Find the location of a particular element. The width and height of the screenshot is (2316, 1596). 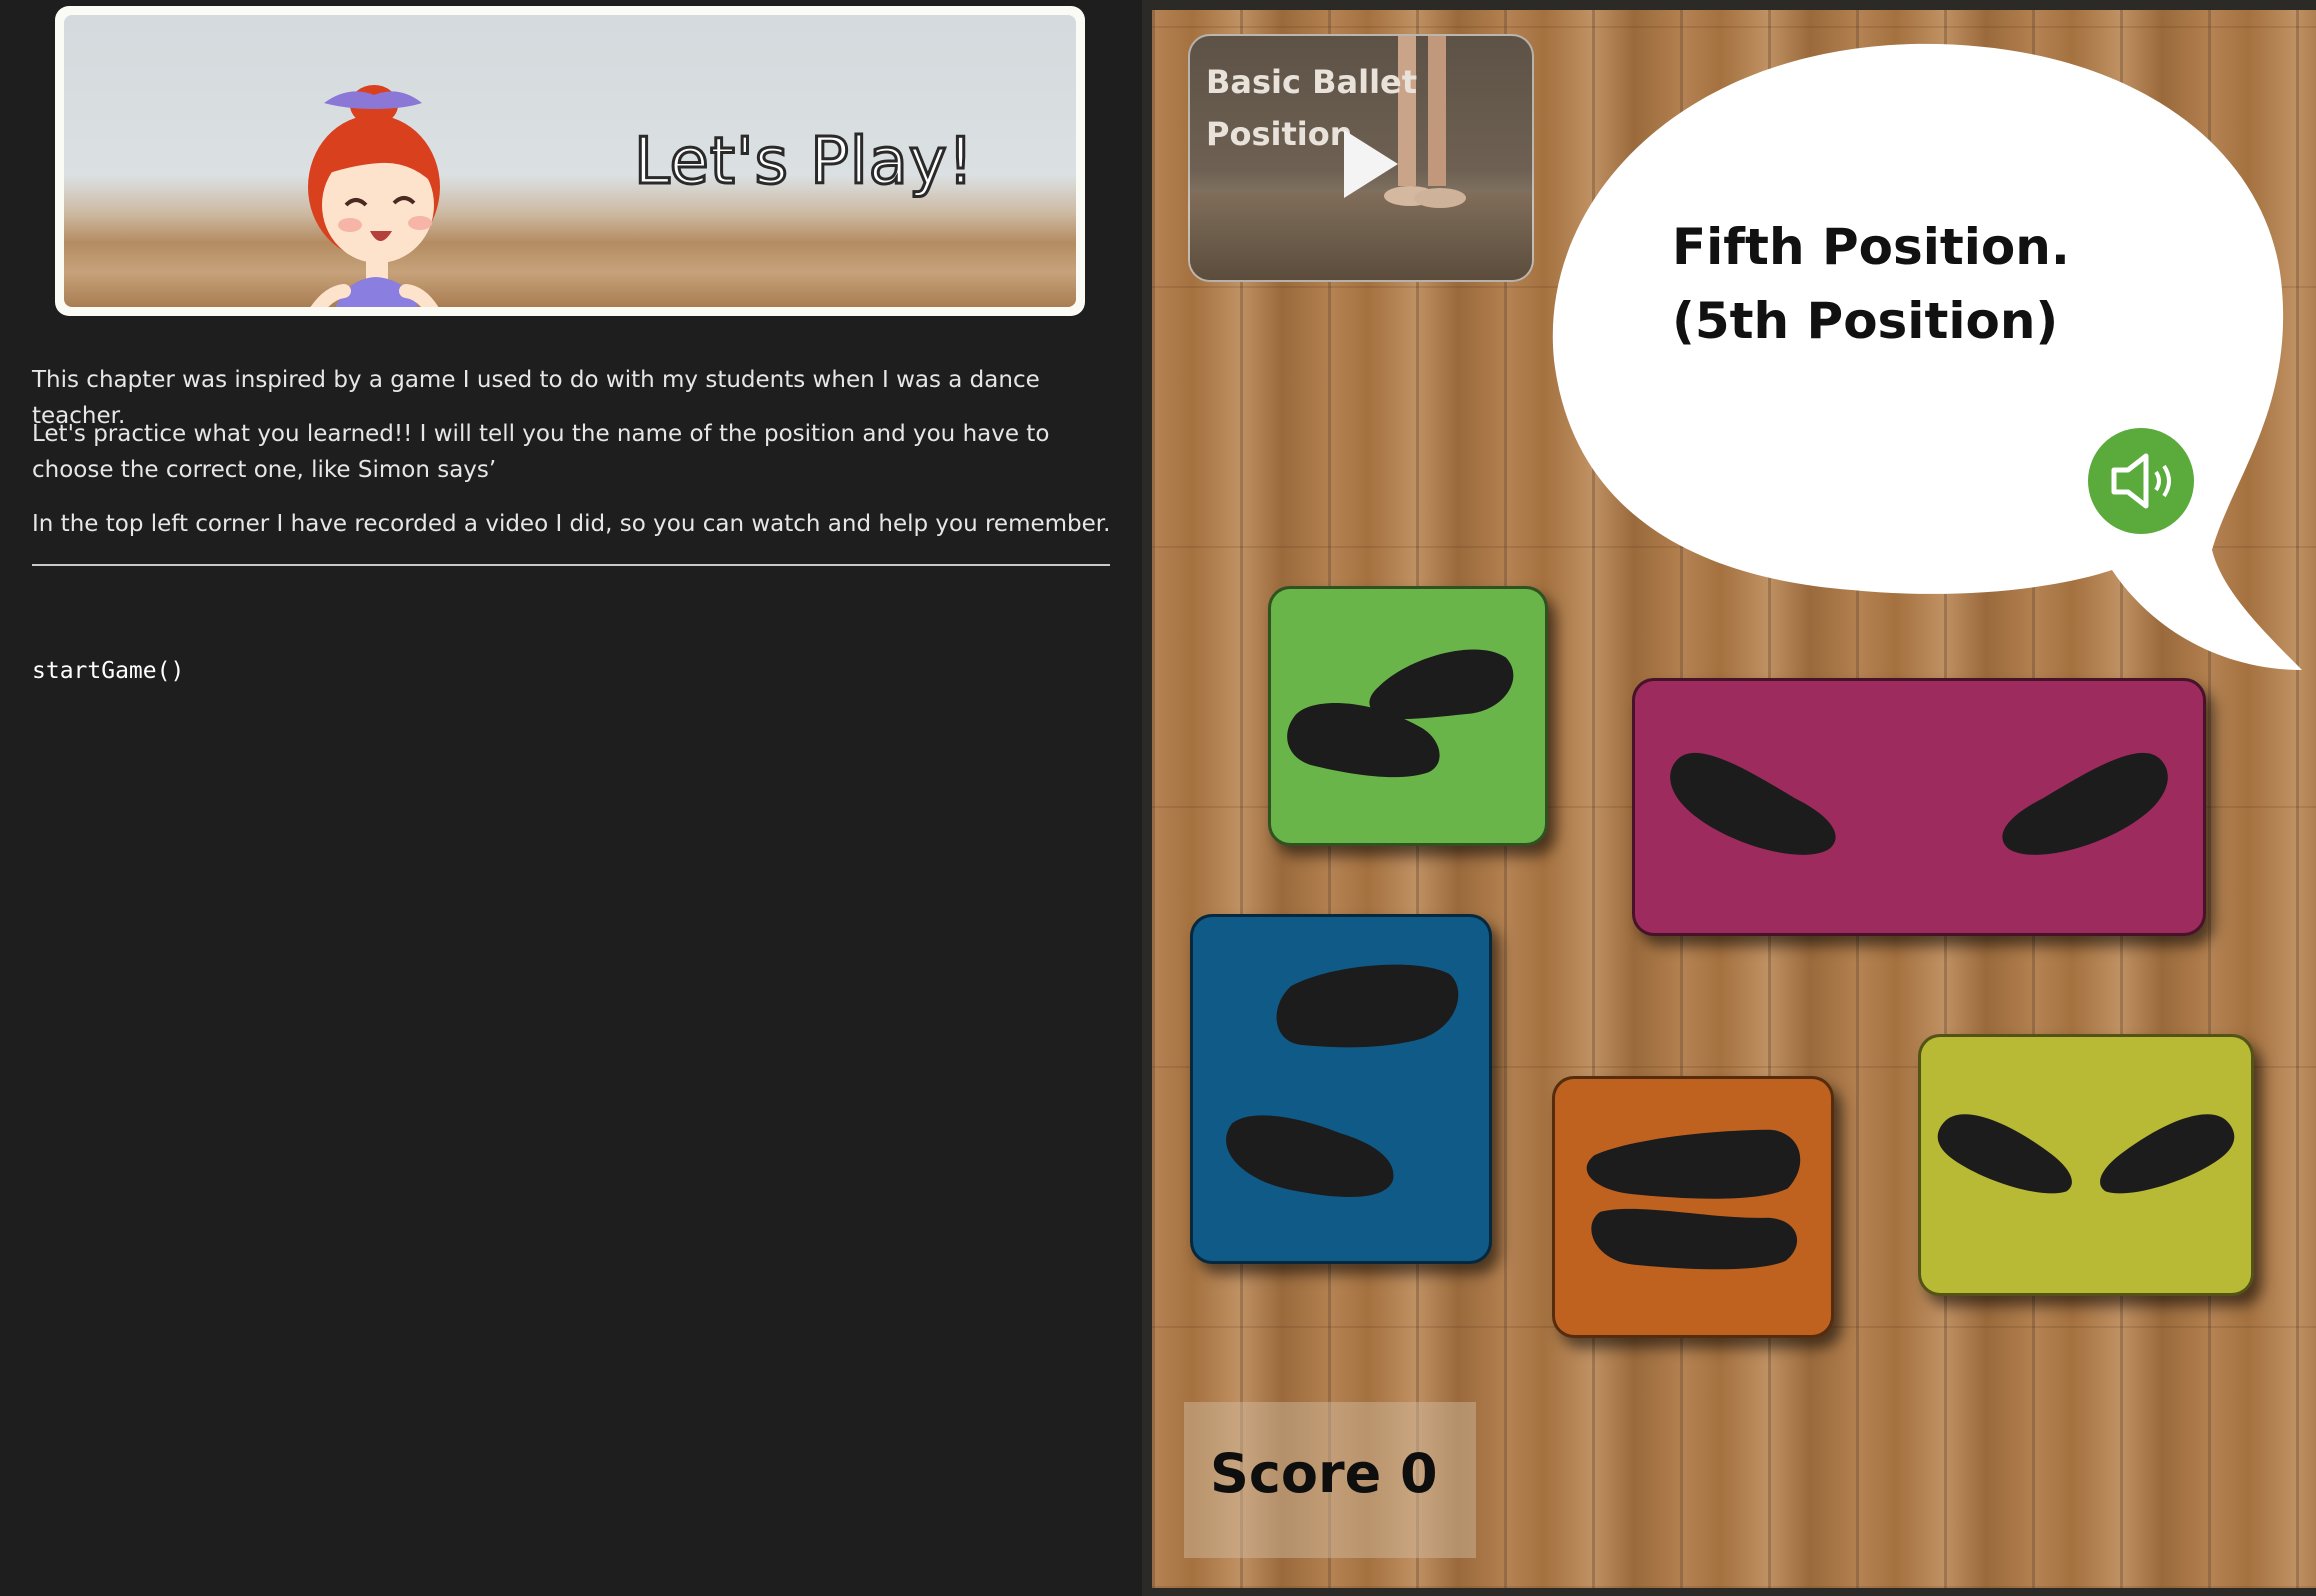

position-prompt: Fifth Position. (5th Position) is located at coordinates (1932, 284).